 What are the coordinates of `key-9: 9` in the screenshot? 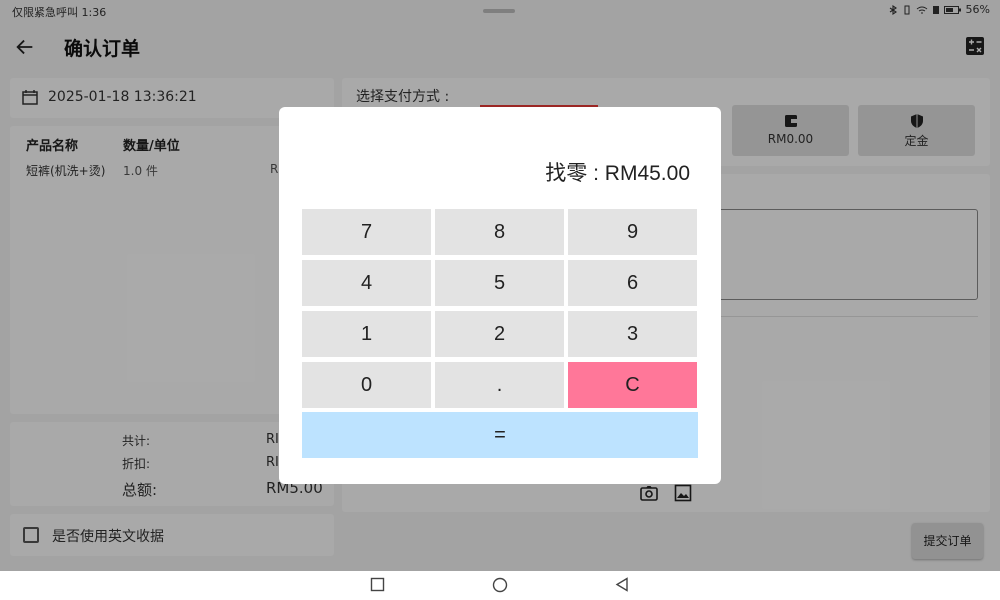 It's located at (632, 232).